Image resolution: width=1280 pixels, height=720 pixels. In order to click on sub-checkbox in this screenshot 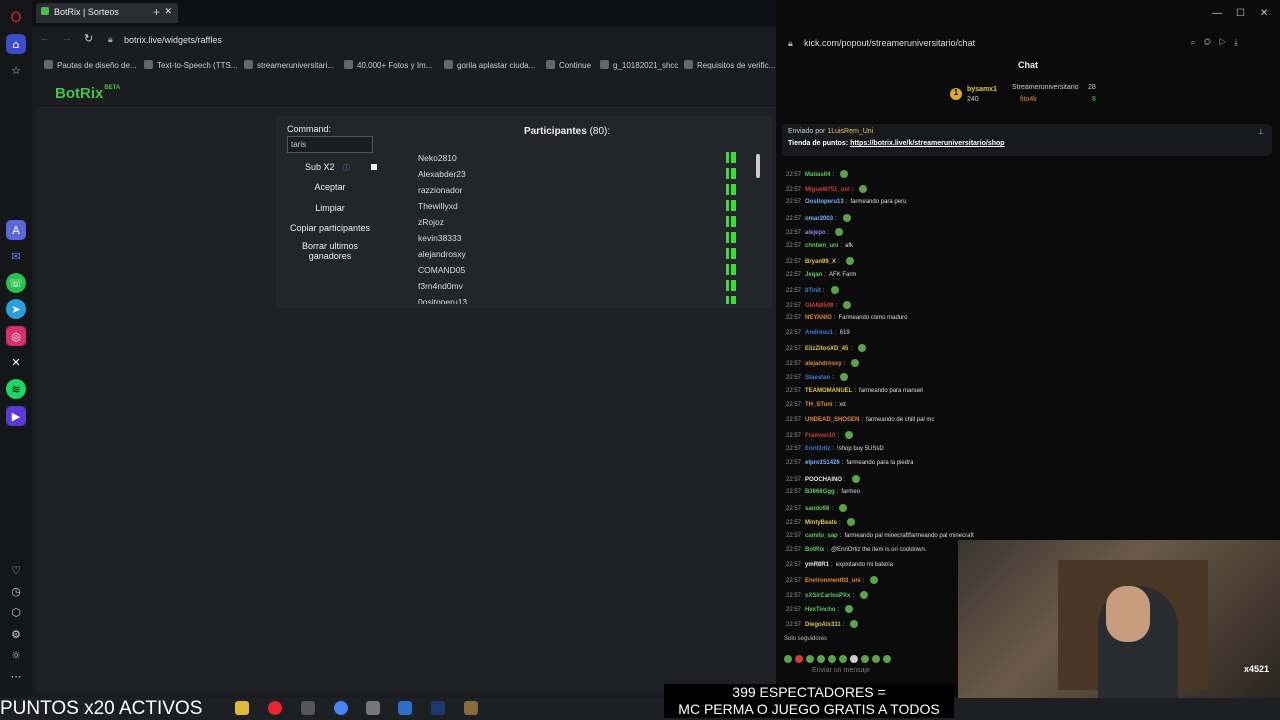, I will do `click(374, 167)`.